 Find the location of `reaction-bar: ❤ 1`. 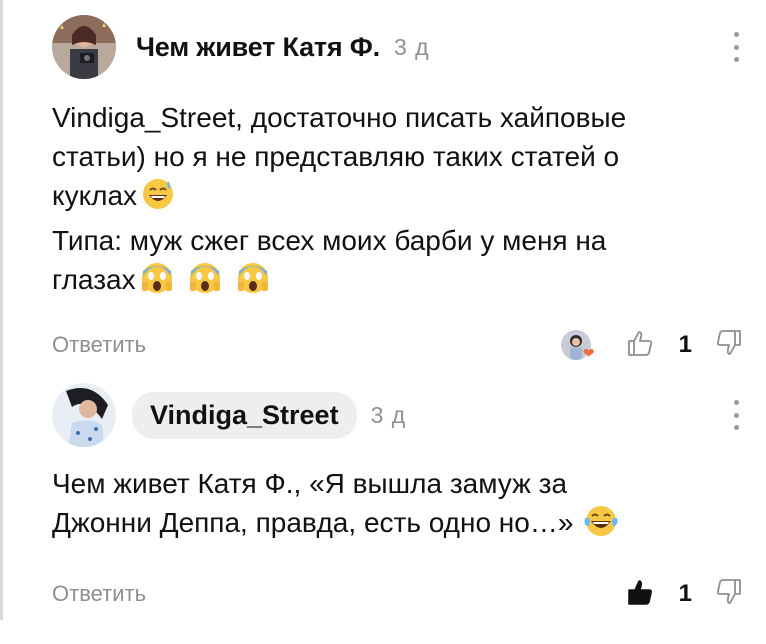

reaction-bar: ❤ 1 is located at coordinates (652, 345).